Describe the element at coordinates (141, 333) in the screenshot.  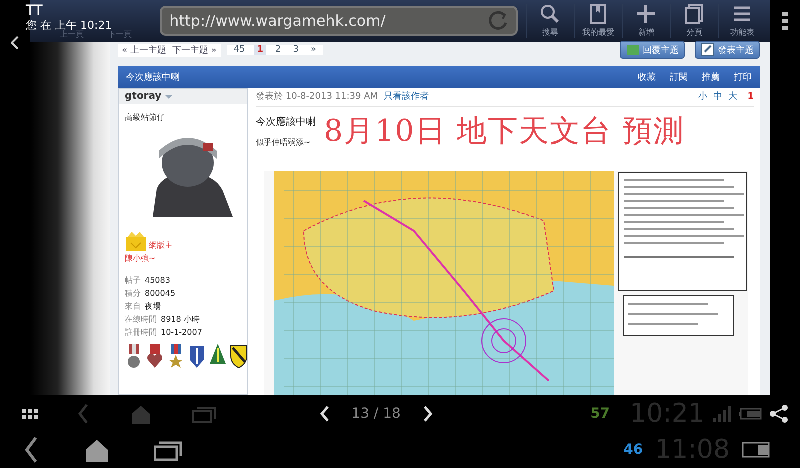
I see `stat-label: 註冊時間` at that location.